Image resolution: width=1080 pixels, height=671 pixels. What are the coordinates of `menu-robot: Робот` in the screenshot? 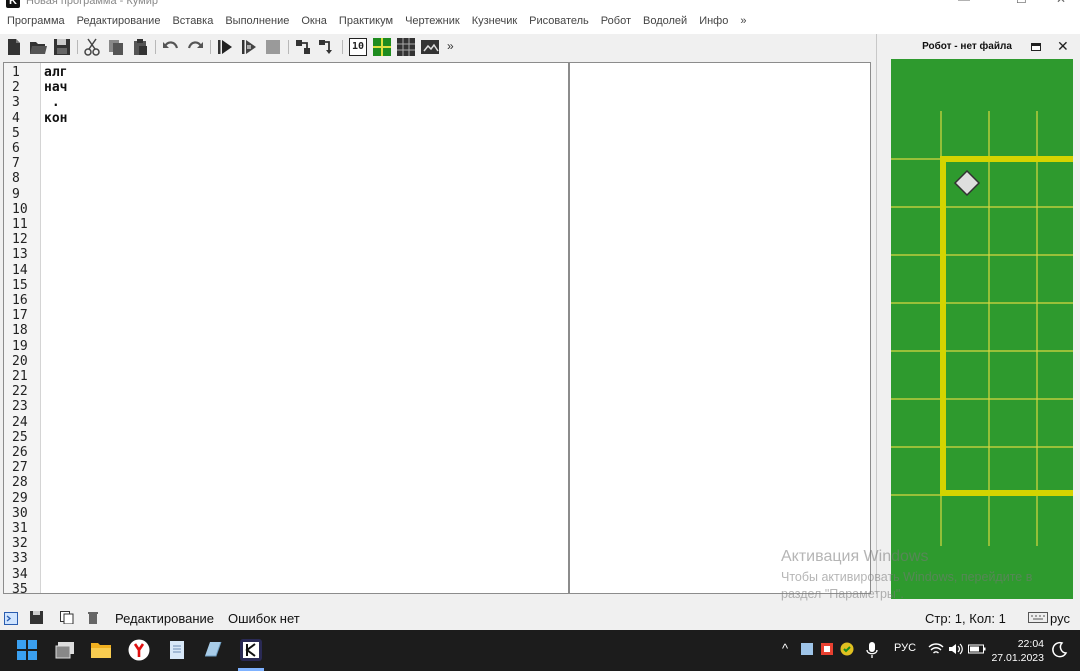 It's located at (616, 21).